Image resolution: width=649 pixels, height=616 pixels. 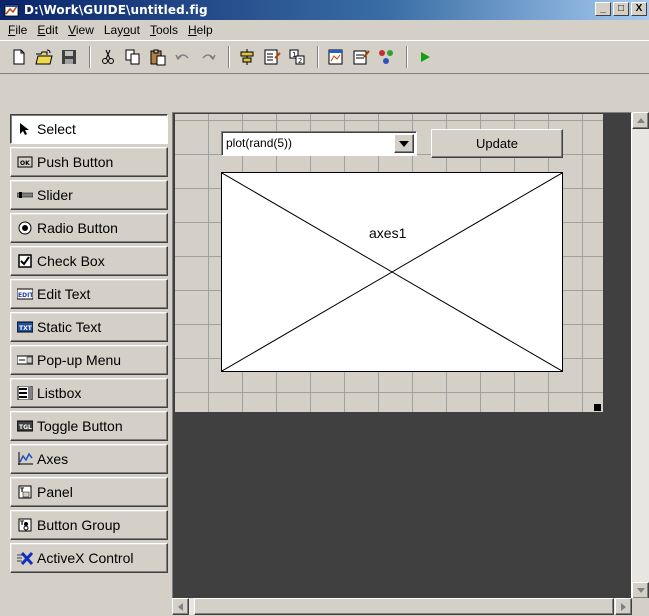 I want to click on panel-icon: T, so click(x=25, y=492).